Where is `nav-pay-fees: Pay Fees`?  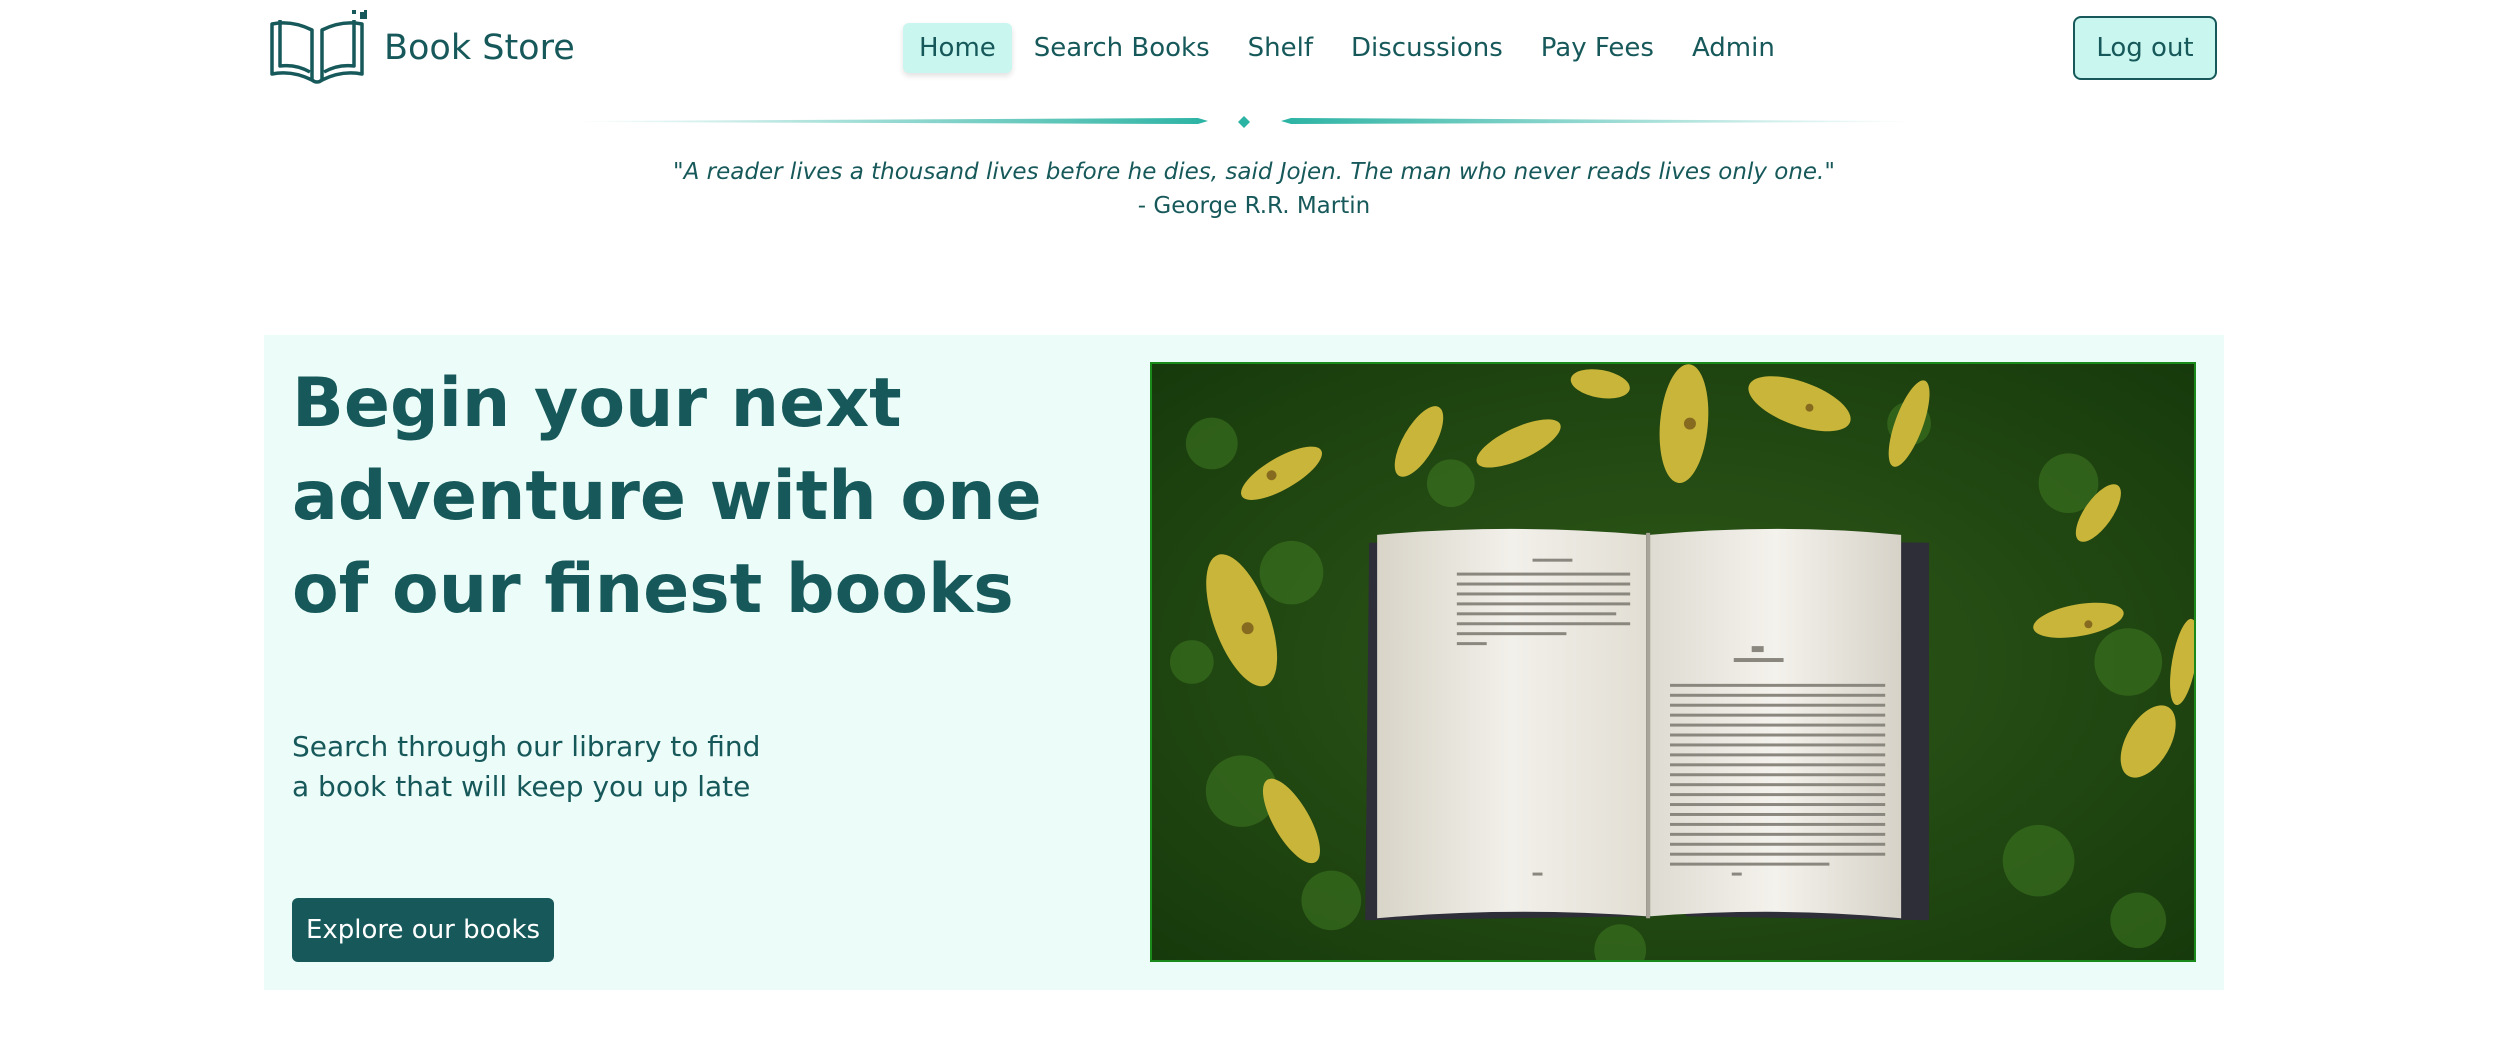 nav-pay-fees: Pay Fees is located at coordinates (1597, 48).